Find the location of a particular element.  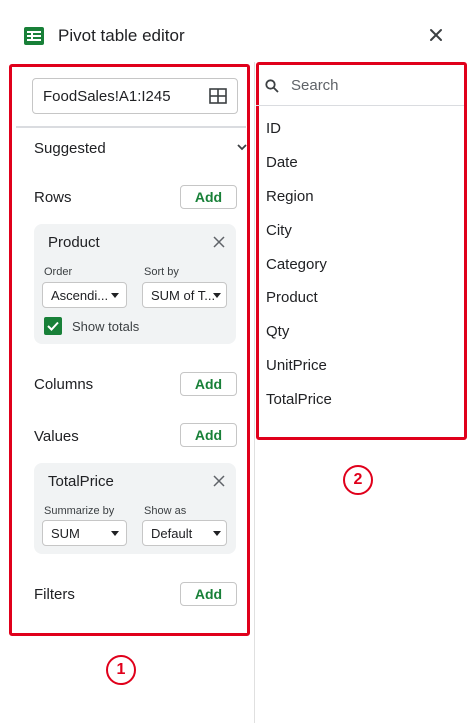

annotation-marker-1: 1 is located at coordinates (121, 670).